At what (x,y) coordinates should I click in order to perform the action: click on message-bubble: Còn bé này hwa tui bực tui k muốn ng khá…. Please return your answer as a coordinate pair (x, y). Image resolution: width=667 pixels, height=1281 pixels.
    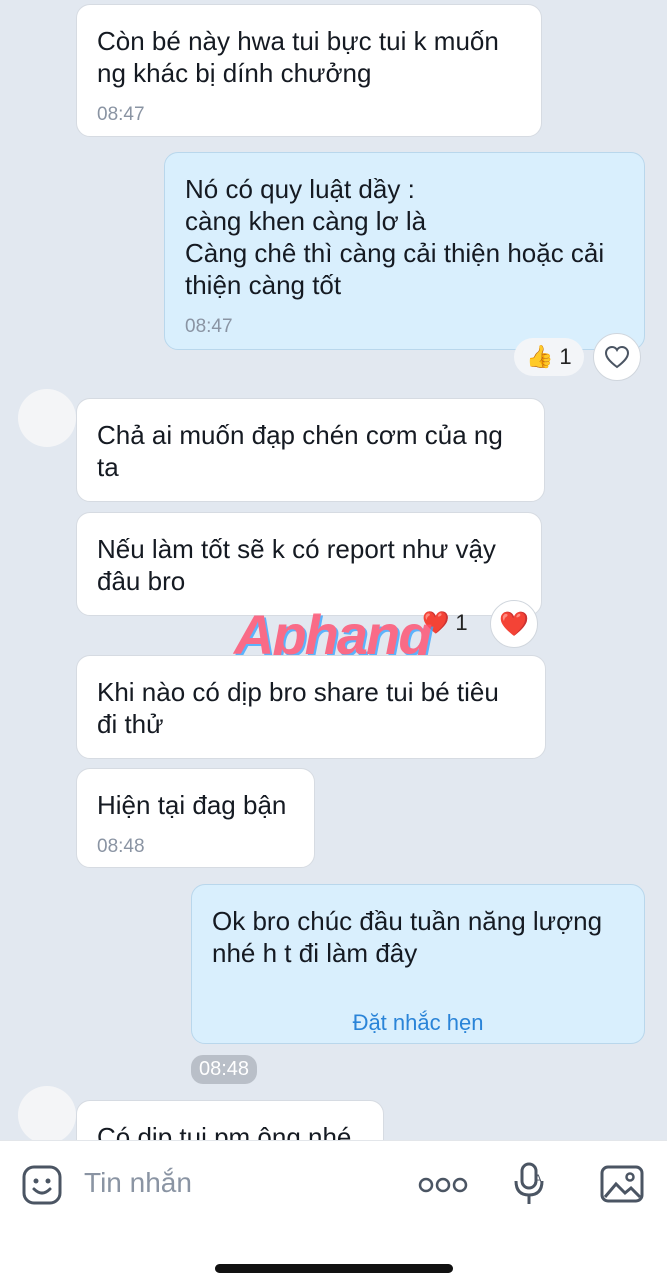
    Looking at the image, I should click on (309, 70).